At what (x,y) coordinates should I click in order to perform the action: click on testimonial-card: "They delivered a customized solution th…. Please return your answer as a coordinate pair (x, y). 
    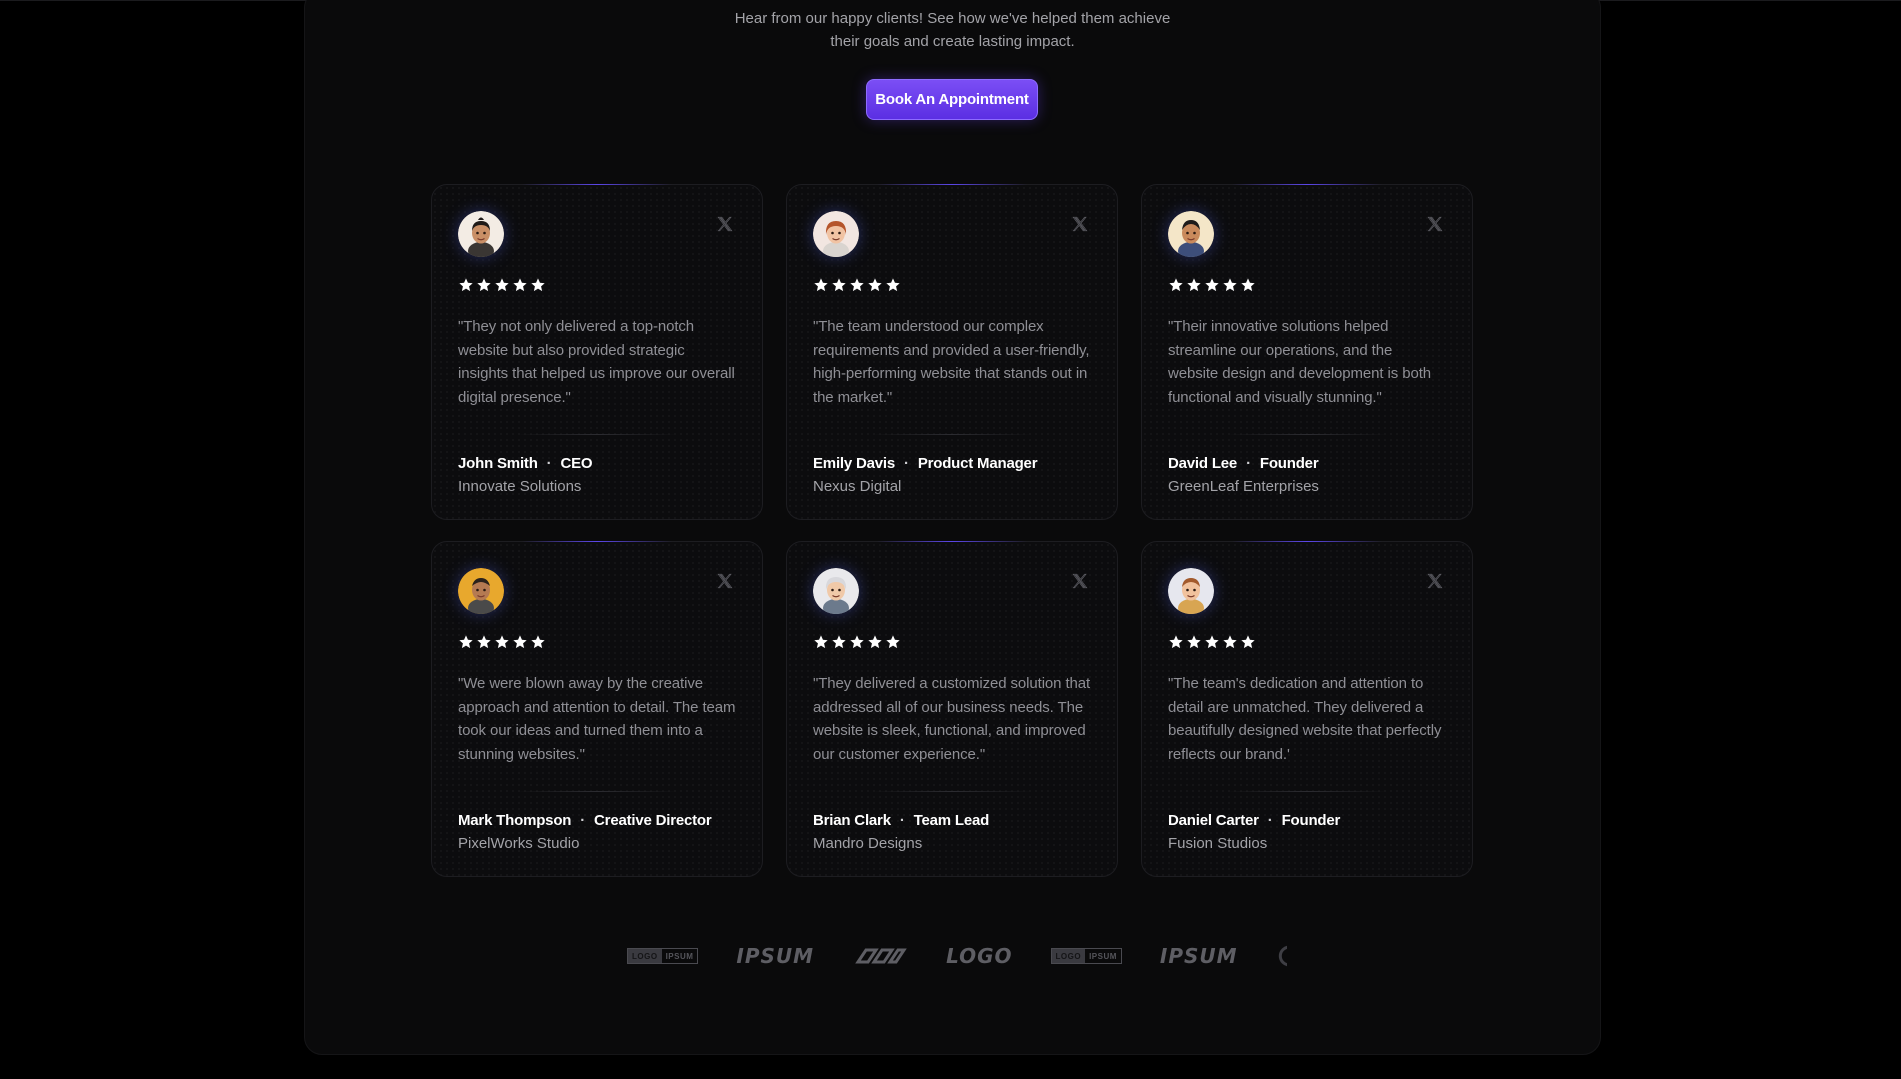
    Looking at the image, I should click on (952, 709).